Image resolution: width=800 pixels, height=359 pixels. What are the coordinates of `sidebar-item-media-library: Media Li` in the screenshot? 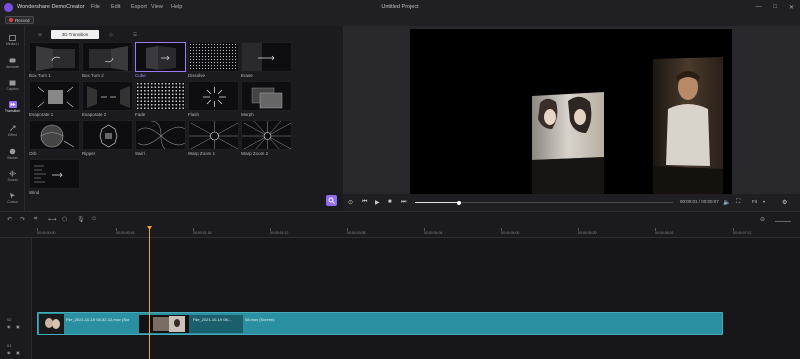 It's located at (12, 40).